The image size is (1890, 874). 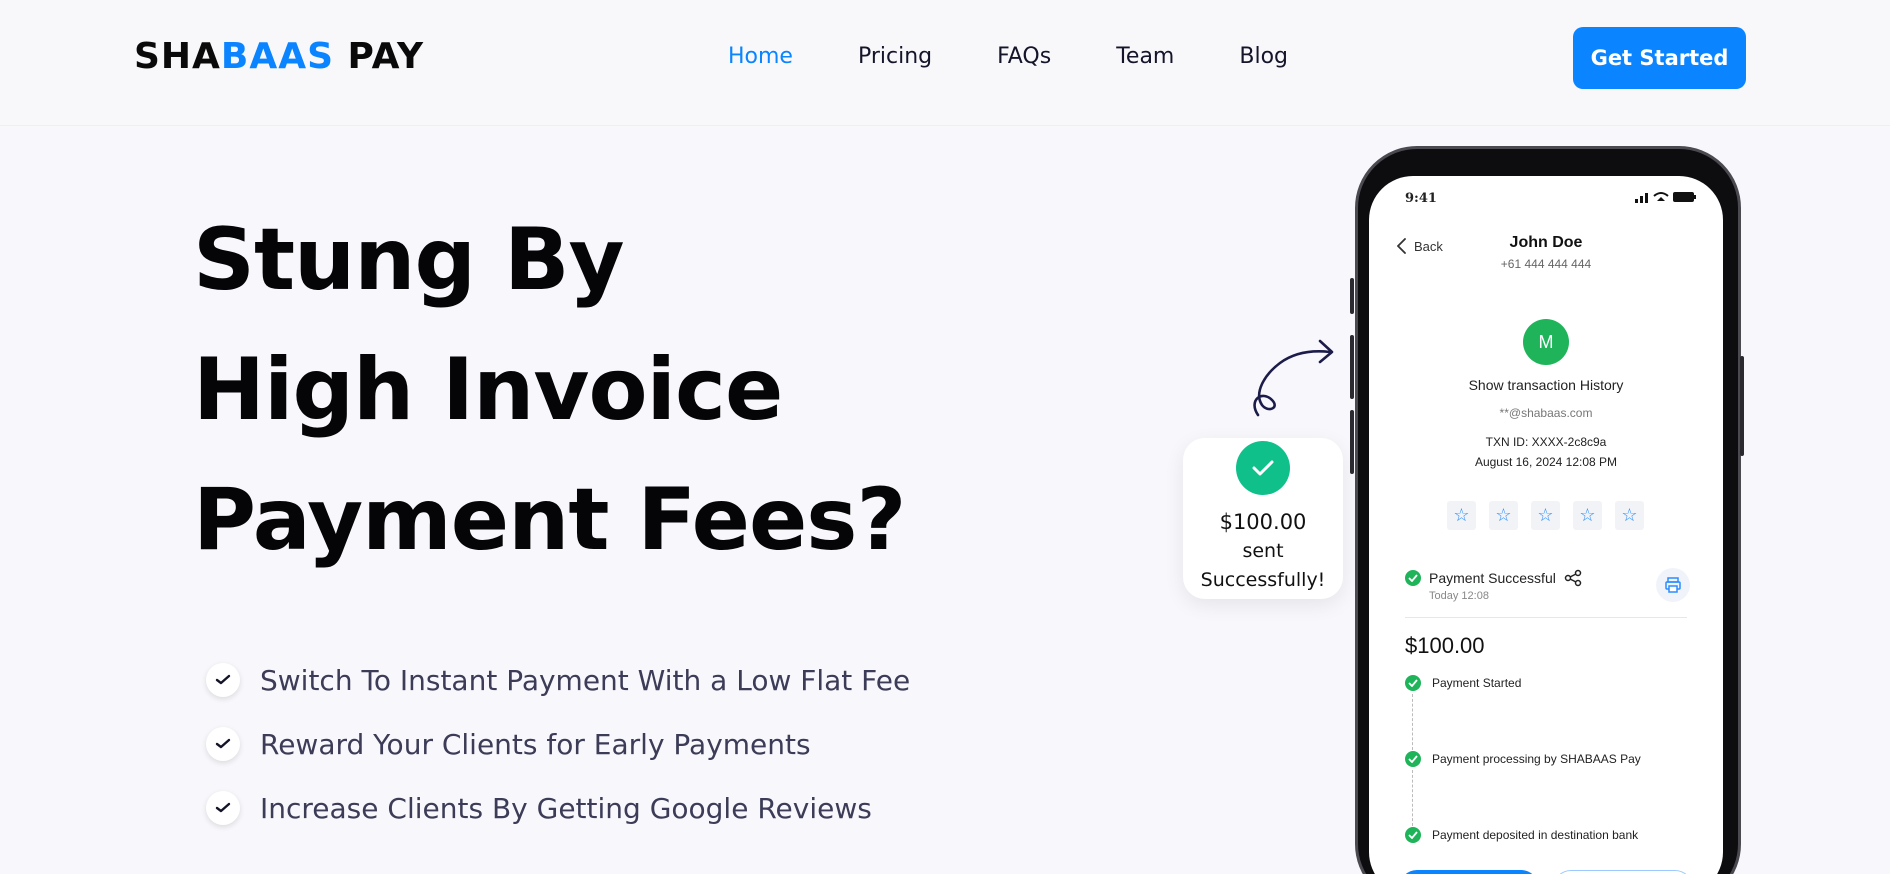 What do you see at coordinates (1573, 578) in the screenshot?
I see `share-icon` at bounding box center [1573, 578].